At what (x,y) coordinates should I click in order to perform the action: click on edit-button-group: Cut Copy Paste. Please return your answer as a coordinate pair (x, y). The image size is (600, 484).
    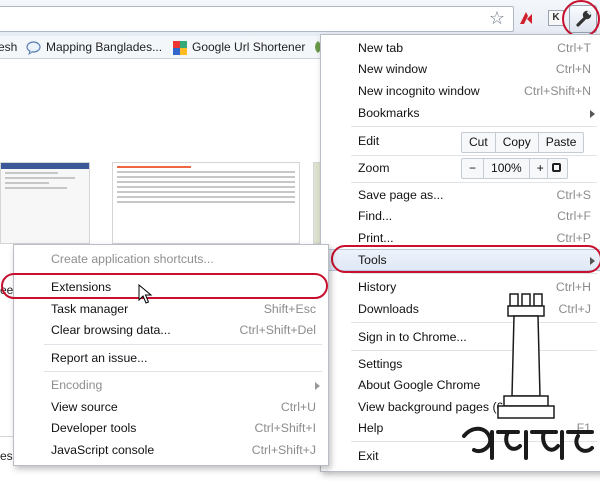
    Looking at the image, I should click on (523, 142).